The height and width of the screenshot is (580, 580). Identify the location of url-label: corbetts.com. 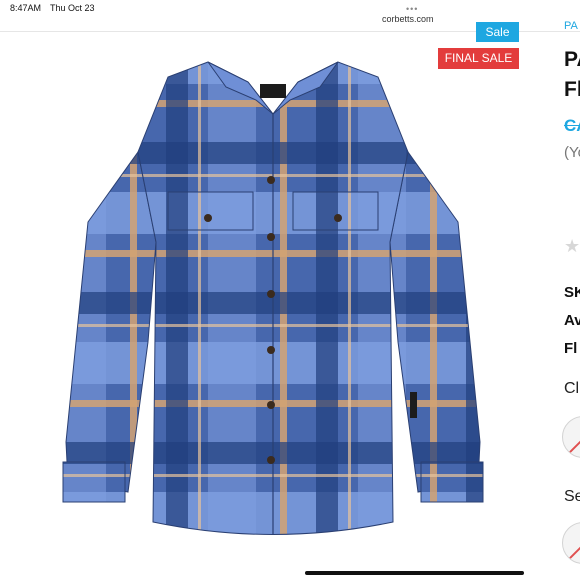
(408, 19).